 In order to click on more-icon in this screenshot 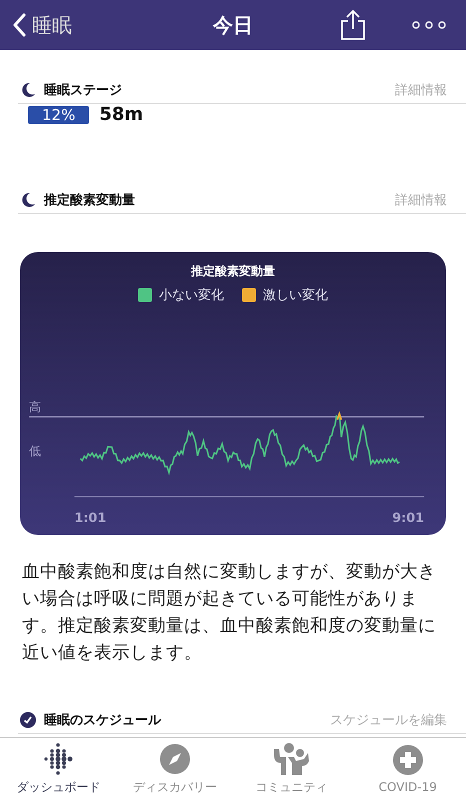, I will do `click(429, 25)`.